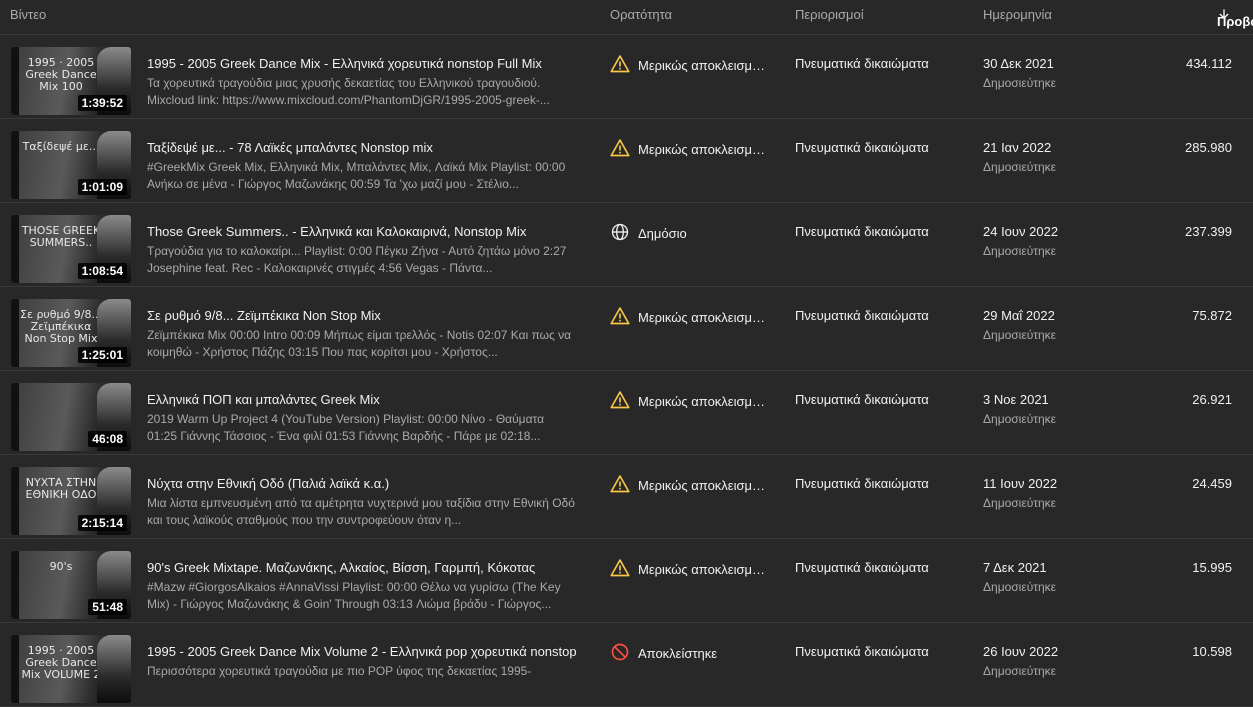 The image size is (1253, 707). I want to click on video-duration: 1:25:01, so click(102, 355).